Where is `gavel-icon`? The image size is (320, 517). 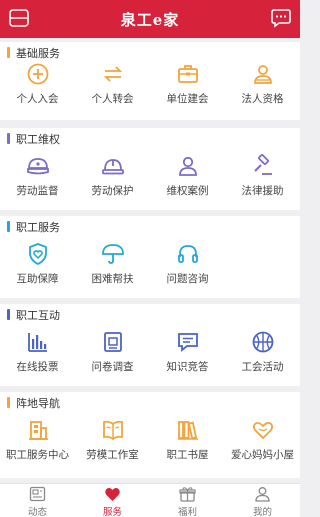 gavel-icon is located at coordinates (263, 164).